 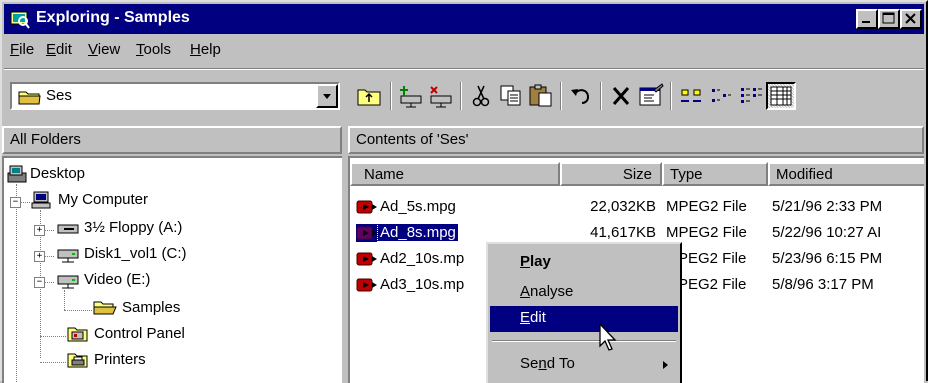 What do you see at coordinates (77, 360) in the screenshot?
I see `printer-folder-icon` at bounding box center [77, 360].